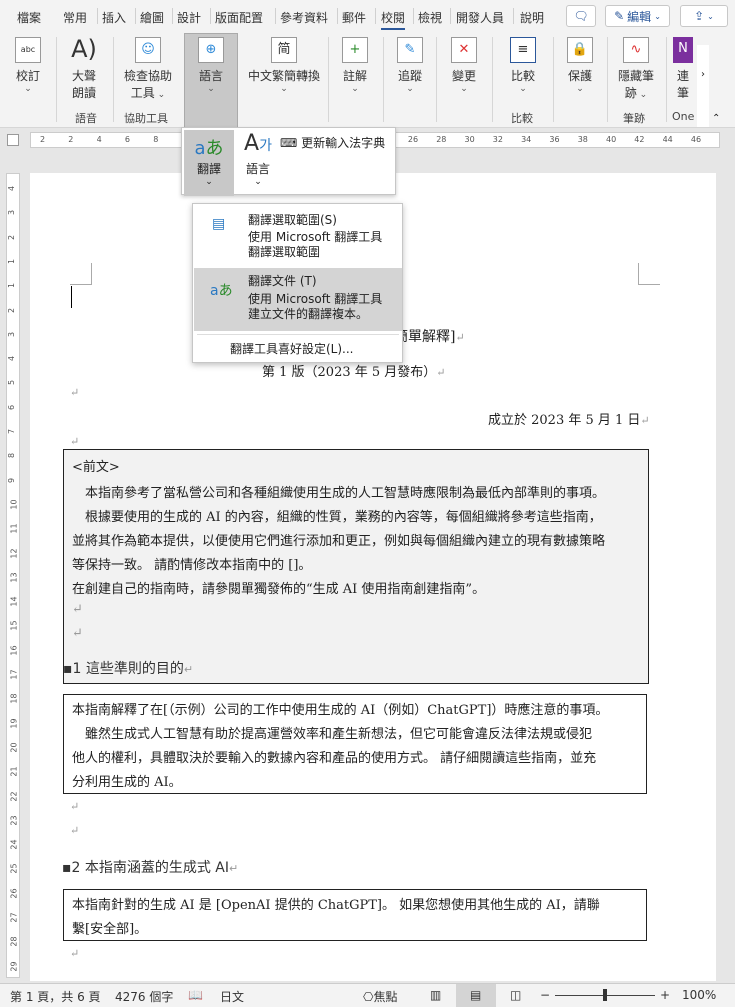  Describe the element at coordinates (665, 995) in the screenshot. I see `zoom-in-button: +` at that location.